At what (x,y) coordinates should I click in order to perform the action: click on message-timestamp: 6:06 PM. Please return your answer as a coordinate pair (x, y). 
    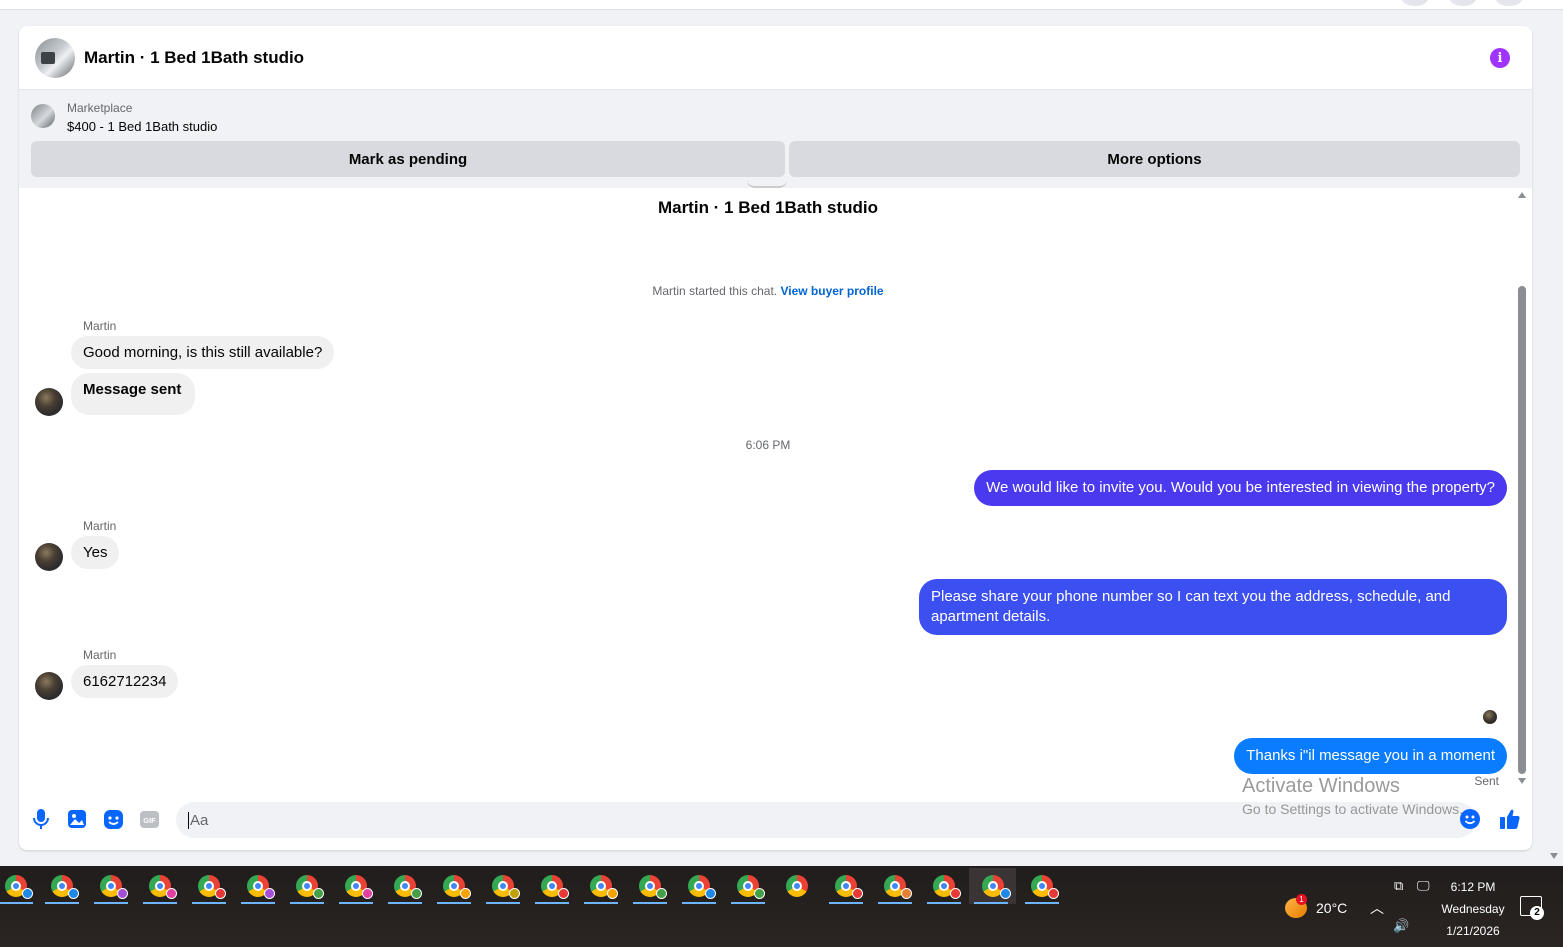
    Looking at the image, I should click on (768, 445).